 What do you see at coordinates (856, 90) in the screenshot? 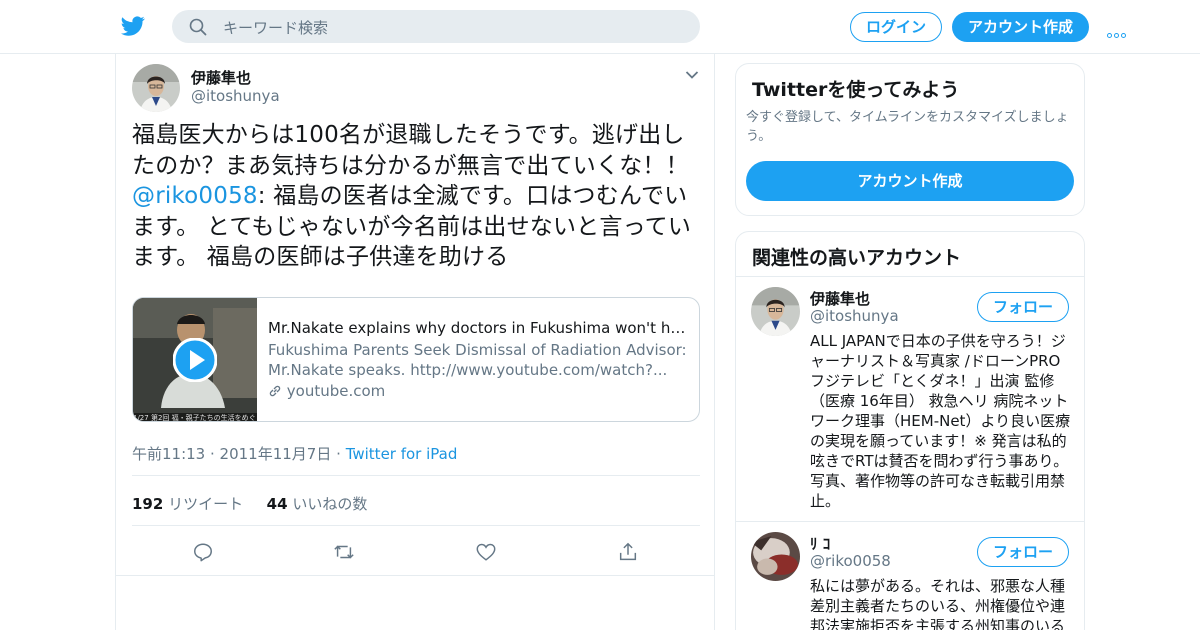
I see `signup-prompt-title: Twitterを使ってみよう` at bounding box center [856, 90].